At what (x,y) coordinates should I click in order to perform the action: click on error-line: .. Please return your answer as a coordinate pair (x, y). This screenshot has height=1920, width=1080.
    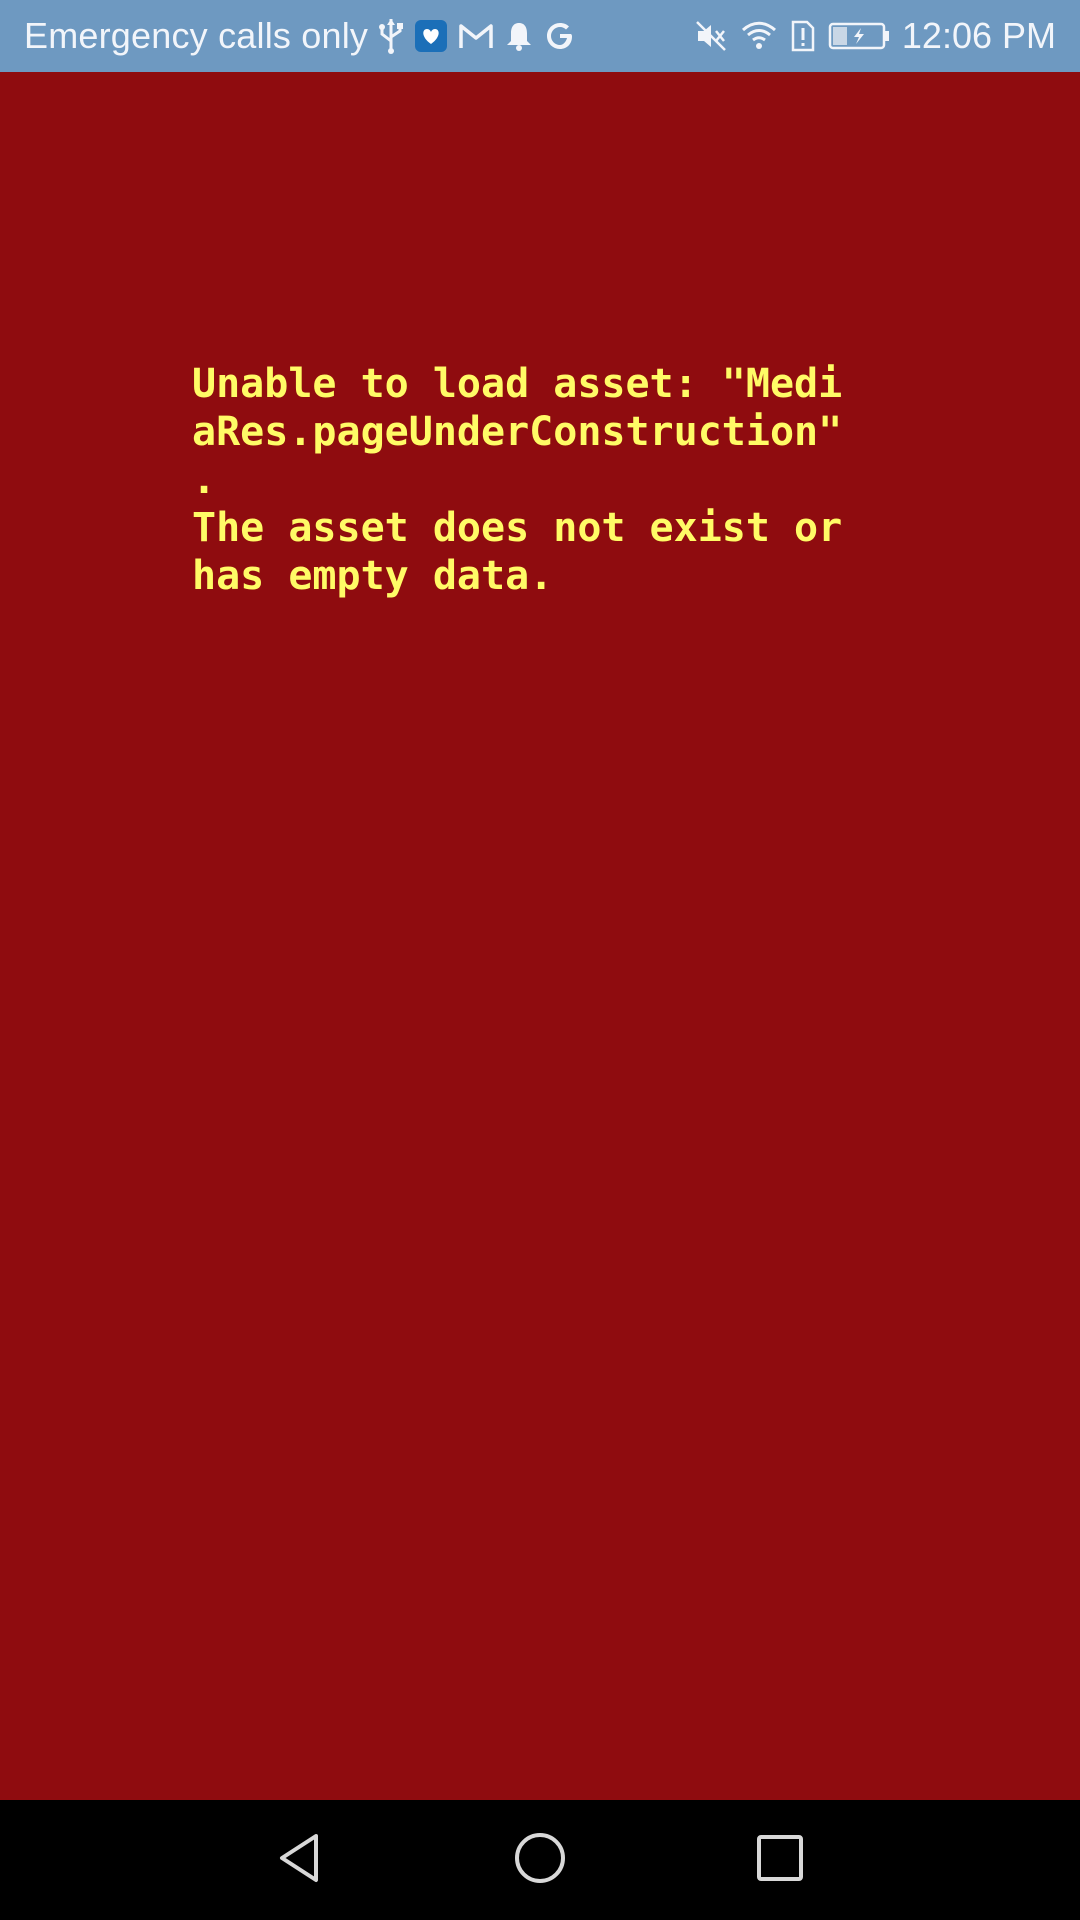
    Looking at the image, I should click on (204, 480).